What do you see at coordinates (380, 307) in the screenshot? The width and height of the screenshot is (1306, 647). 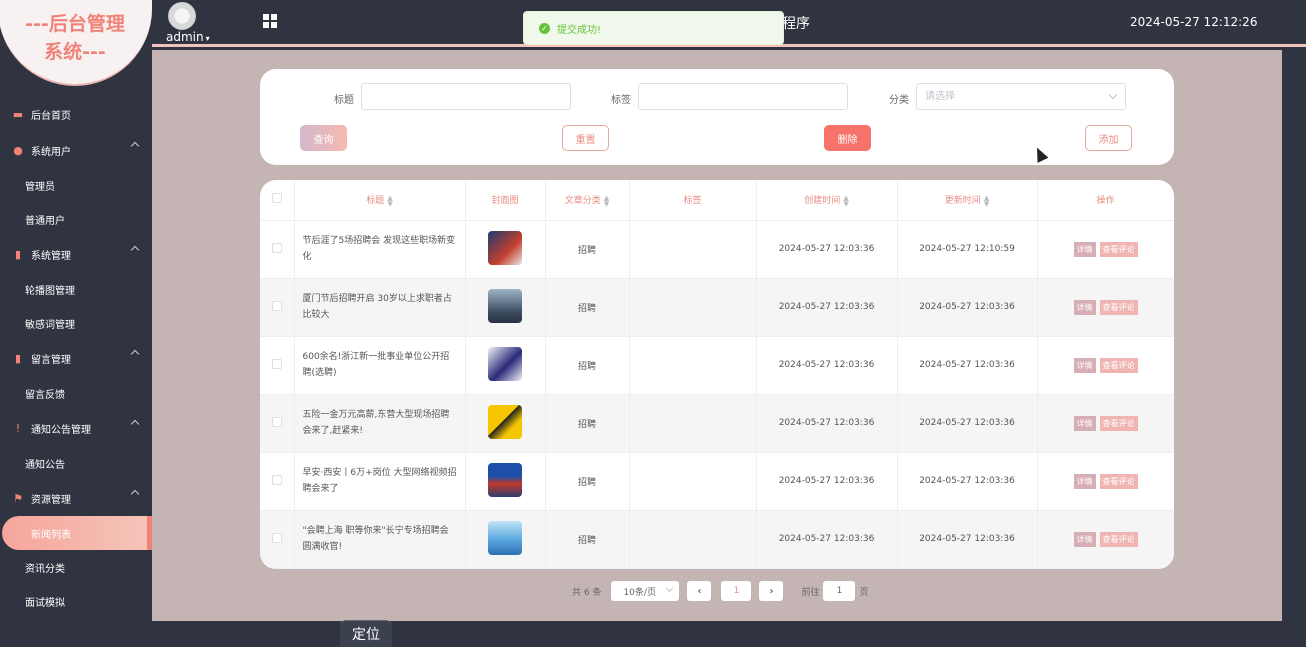 I see `row-title: 厦门节后招聘开启 30岁以上求职者占比较大` at bounding box center [380, 307].